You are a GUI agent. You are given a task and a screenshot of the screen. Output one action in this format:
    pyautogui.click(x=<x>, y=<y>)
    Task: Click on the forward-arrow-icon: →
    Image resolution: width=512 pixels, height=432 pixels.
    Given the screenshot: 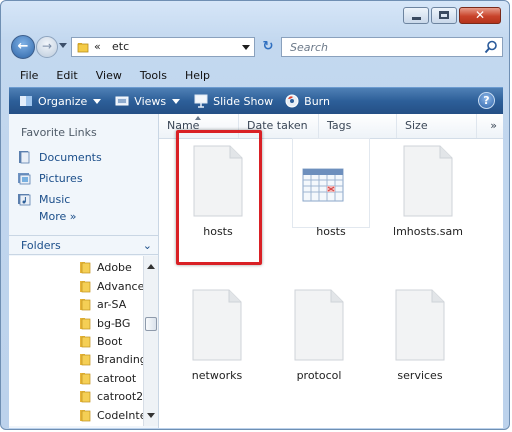 What is the action you would take?
    pyautogui.click(x=47, y=46)
    